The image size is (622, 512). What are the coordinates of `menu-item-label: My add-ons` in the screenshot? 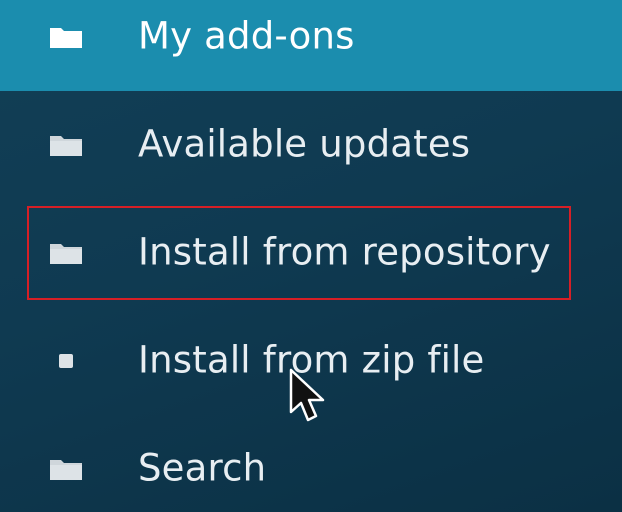 It's located at (246, 36).